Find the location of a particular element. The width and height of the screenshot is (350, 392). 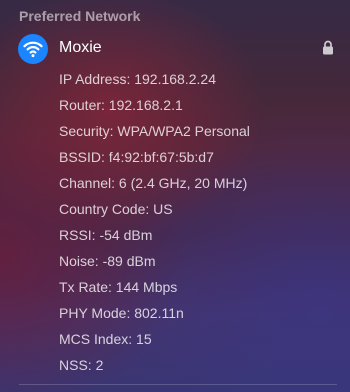

detail-router: Router: 192.168.2.1 is located at coordinates (121, 105).